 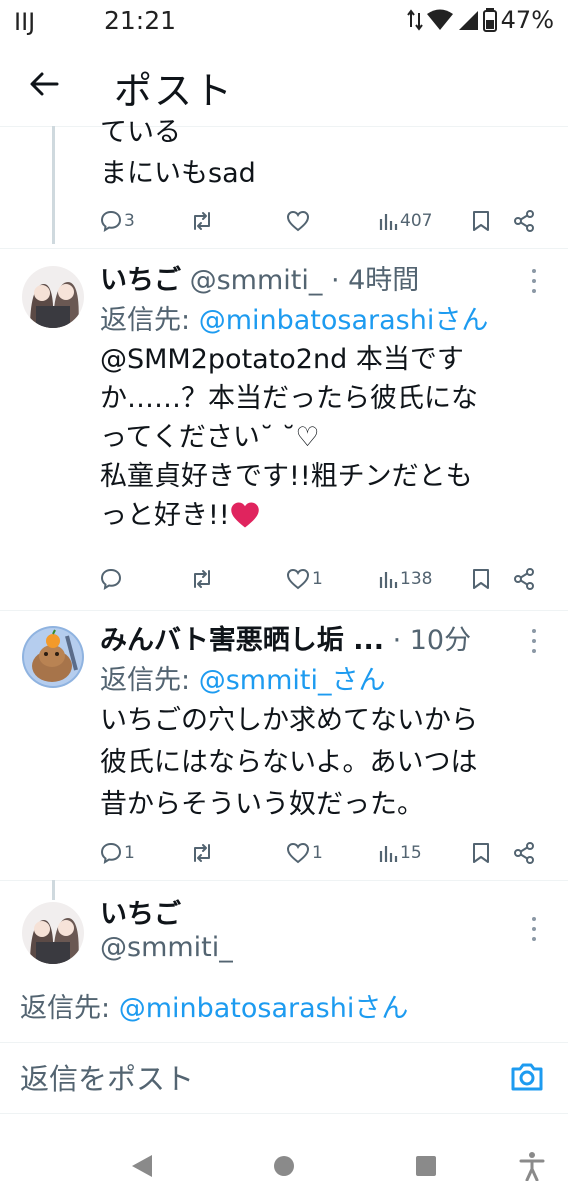 What do you see at coordinates (284, 22) in the screenshot?
I see `status-bar: IIJ 21:21 47%` at bounding box center [284, 22].